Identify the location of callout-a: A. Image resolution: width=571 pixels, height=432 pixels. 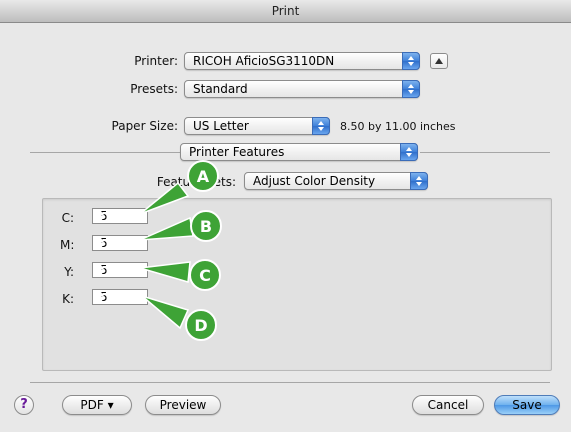
(179, 187).